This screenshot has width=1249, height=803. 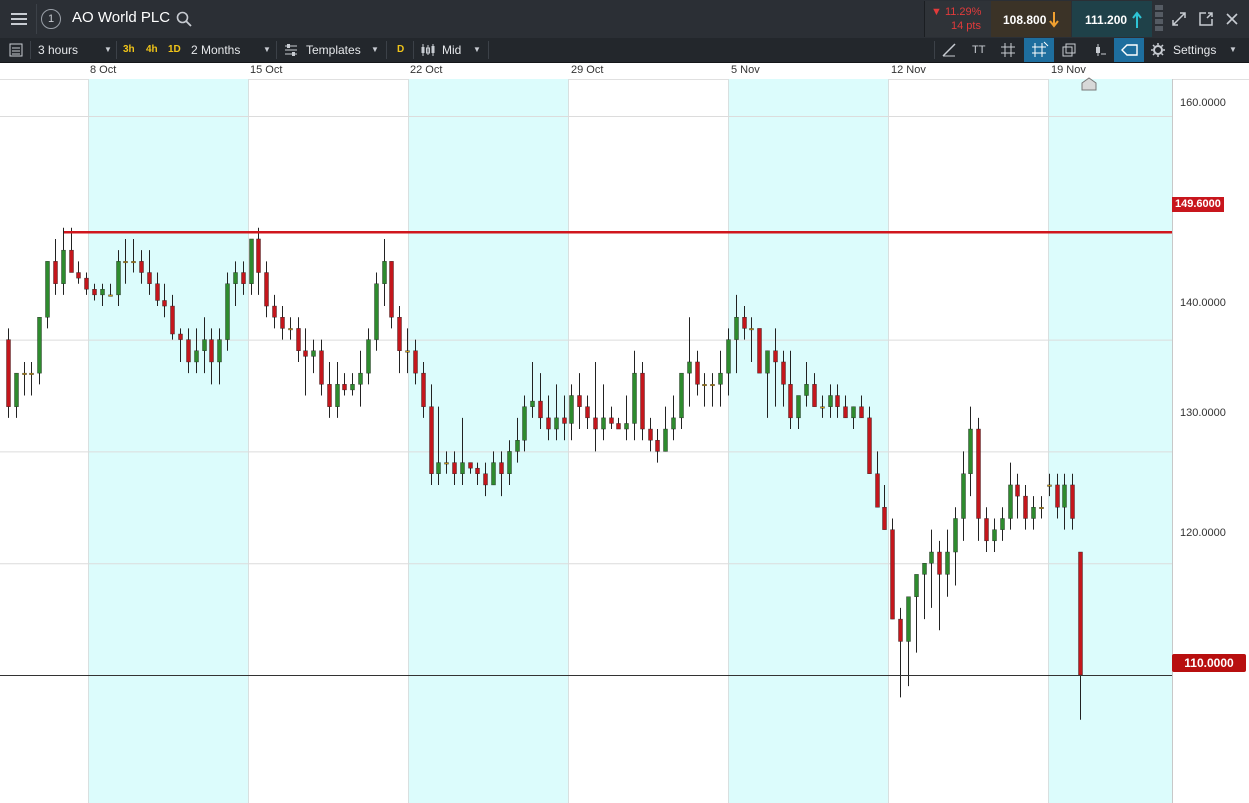 What do you see at coordinates (1089, 86) in the screenshot?
I see `scroll-marker-icon` at bounding box center [1089, 86].